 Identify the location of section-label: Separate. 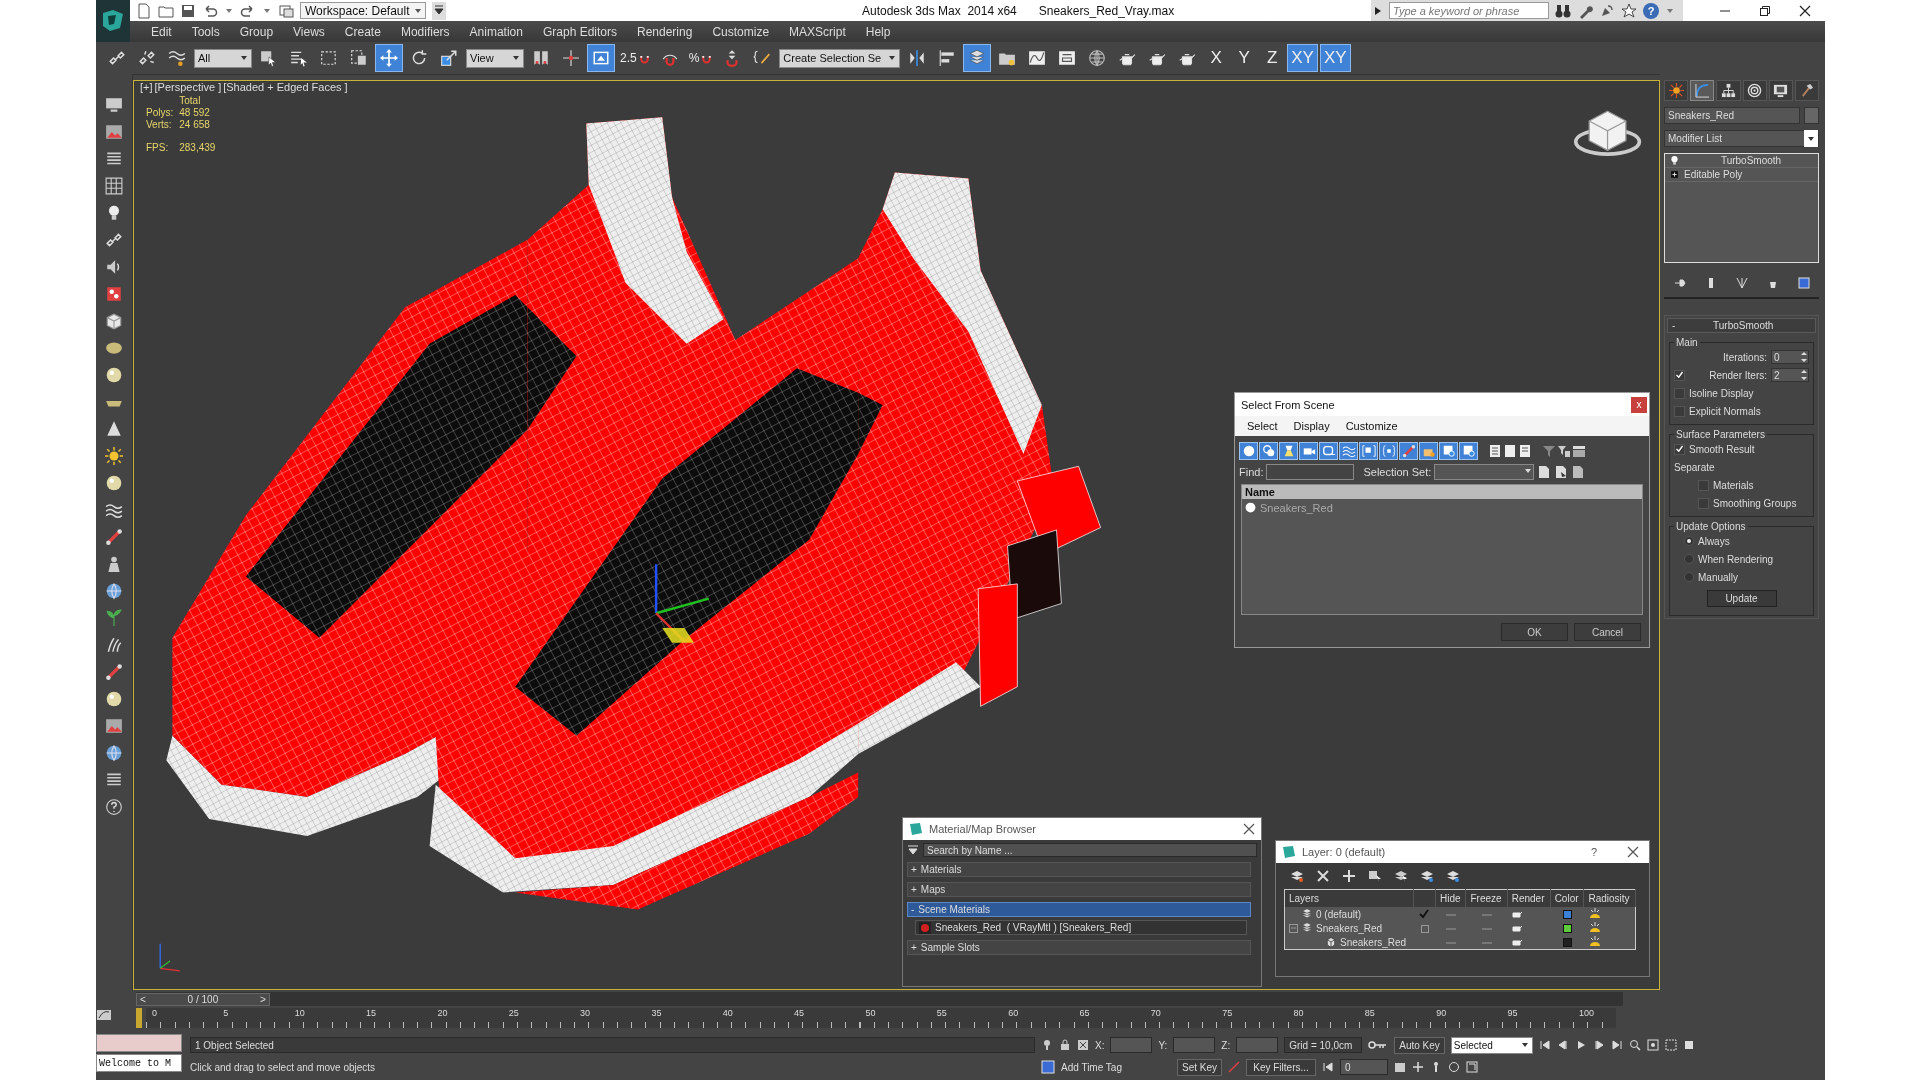
(1694, 467).